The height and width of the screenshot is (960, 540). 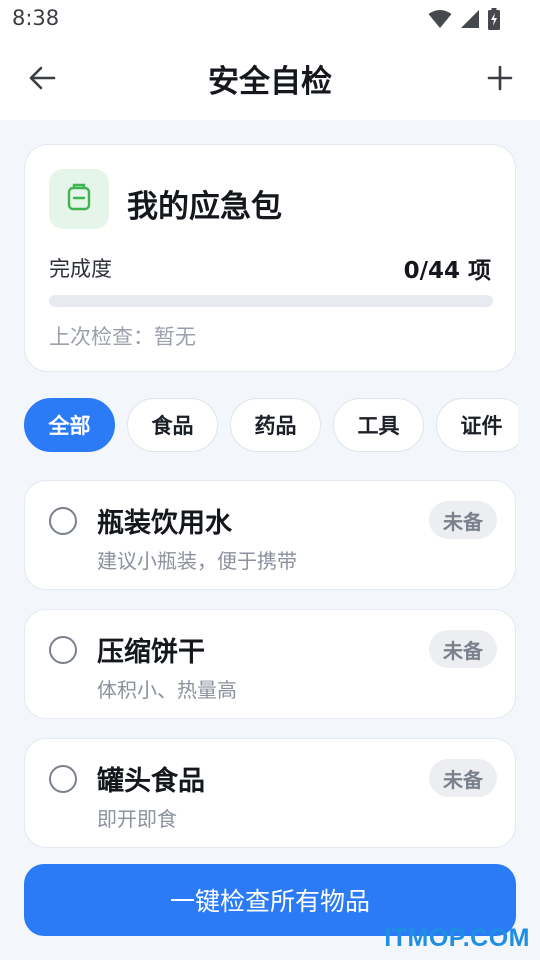 I want to click on list-item: 压缩饼干 体积小、热量高 未备, so click(x=270, y=664).